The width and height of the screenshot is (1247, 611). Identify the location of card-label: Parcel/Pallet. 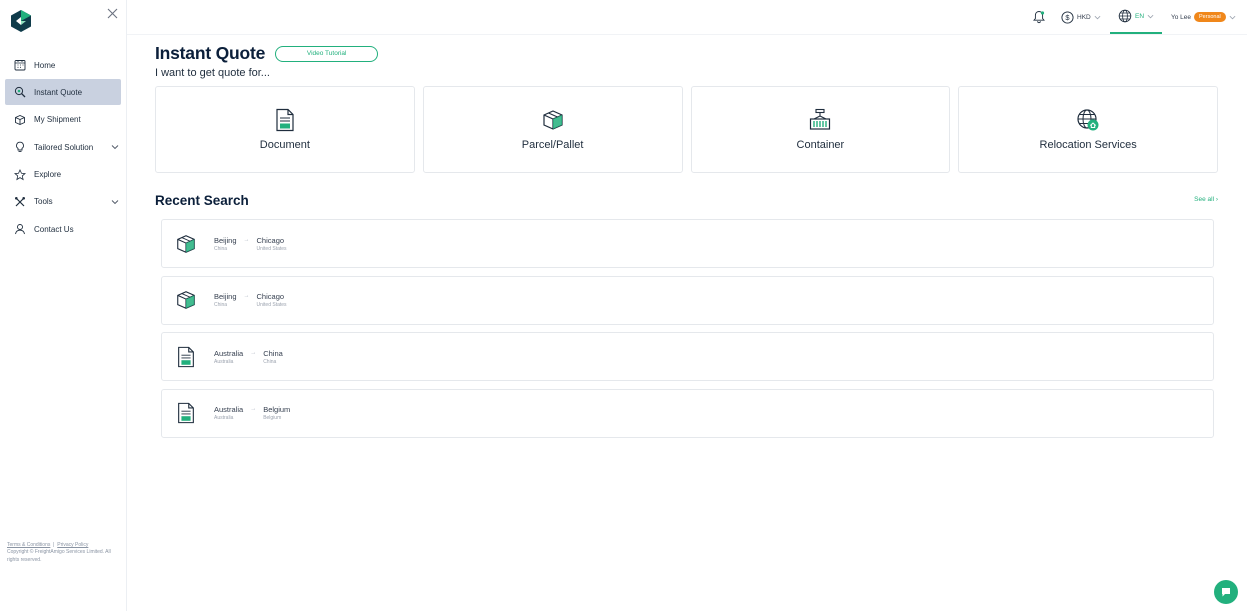
(552, 145).